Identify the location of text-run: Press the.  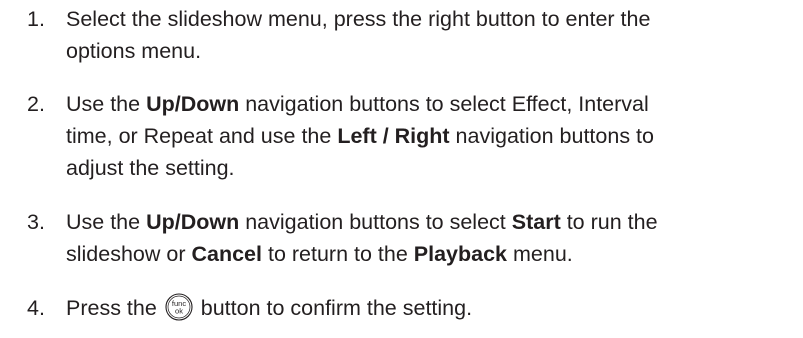
(114, 308).